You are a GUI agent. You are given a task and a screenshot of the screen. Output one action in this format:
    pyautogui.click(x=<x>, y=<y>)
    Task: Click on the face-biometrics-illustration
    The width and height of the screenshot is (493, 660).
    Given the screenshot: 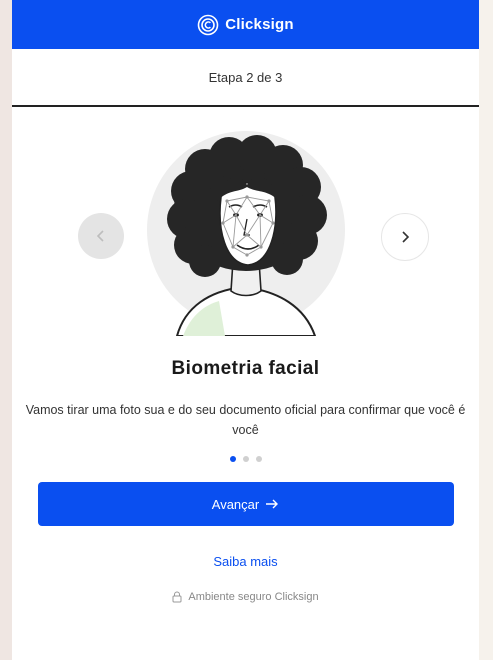 What is the action you would take?
    pyautogui.click(x=247, y=235)
    